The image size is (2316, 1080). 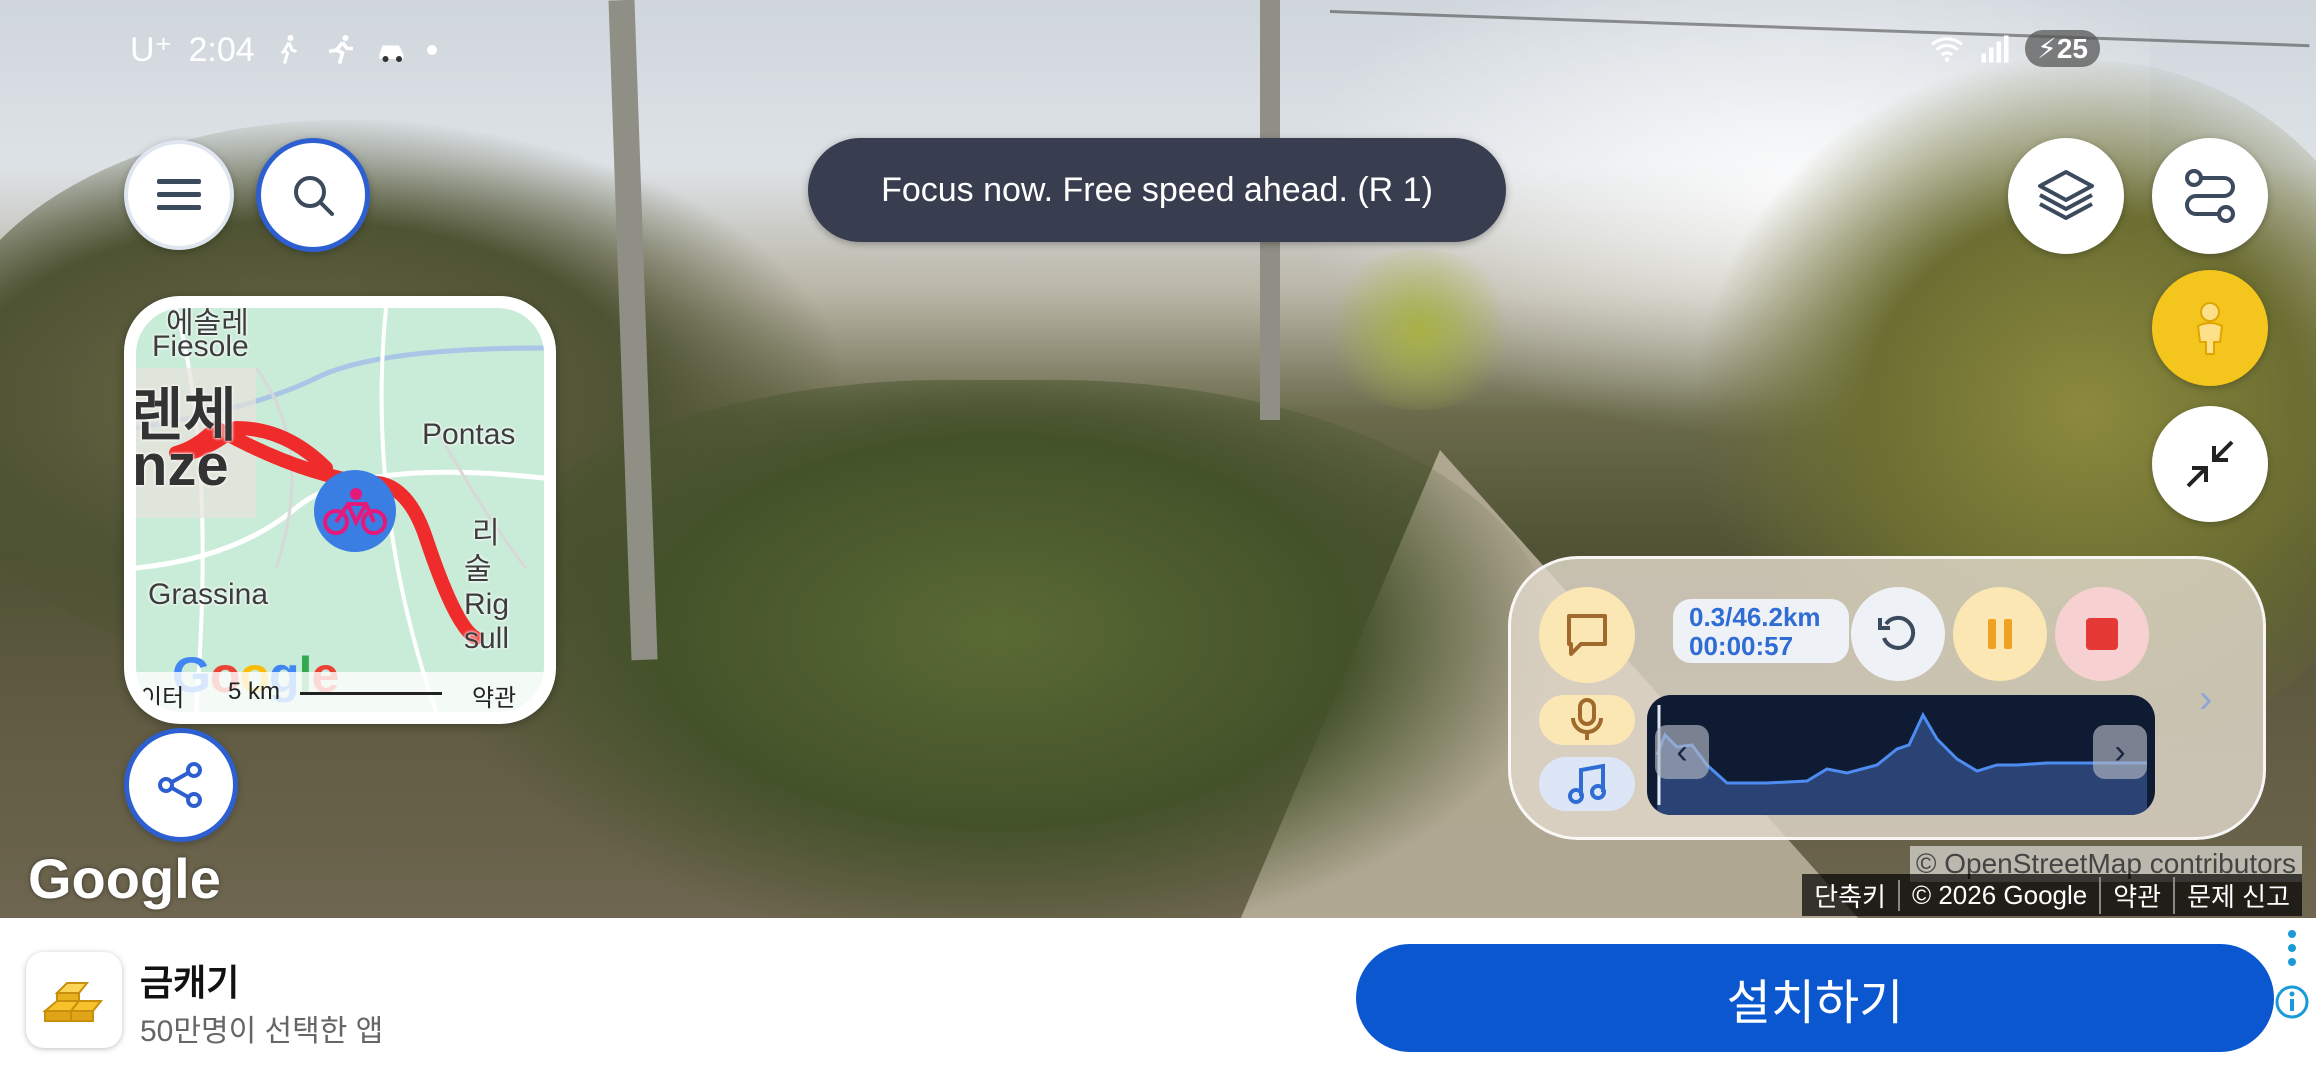 I want to click on layers-icon, so click(x=2066, y=195).